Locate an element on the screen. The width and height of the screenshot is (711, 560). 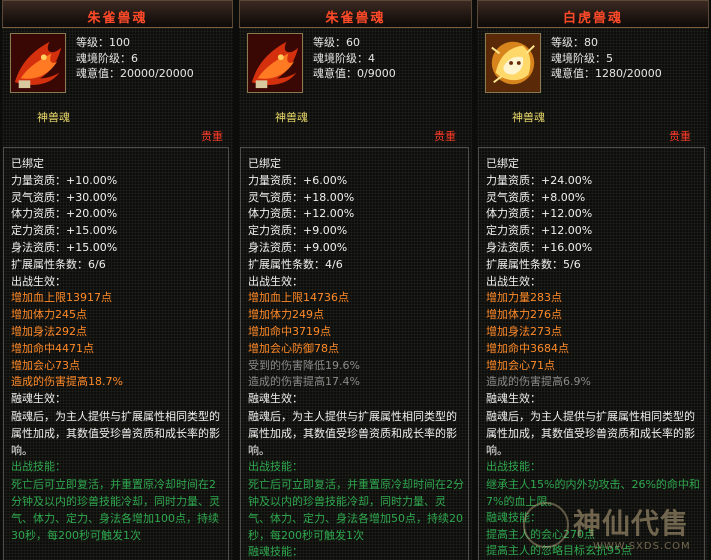
card-stats: 等级：100 魂境阶级：6 魂意值：20000/20000 is located at coordinates (135, 58).